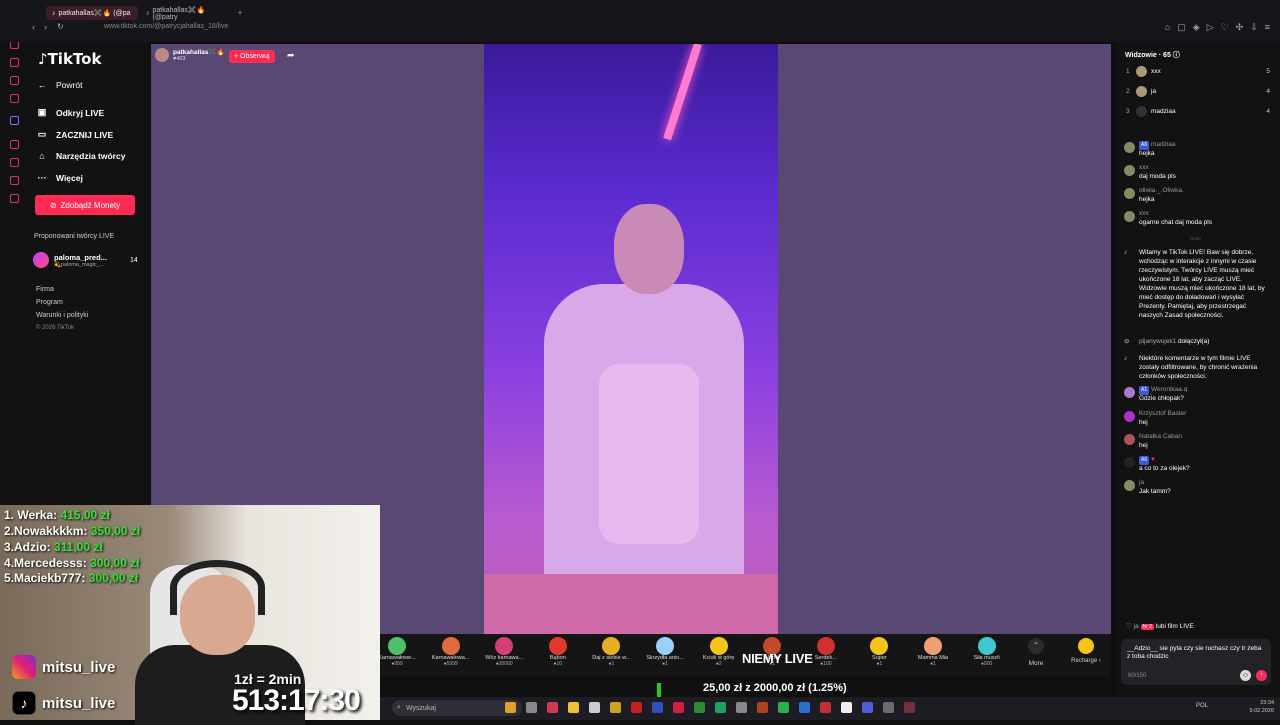 Image resolution: width=1280 pixels, height=725 pixels. Describe the element at coordinates (186, 13) in the screenshot. I see `tab: ♪ patkahallas✖️🔥 (@patry` at that location.